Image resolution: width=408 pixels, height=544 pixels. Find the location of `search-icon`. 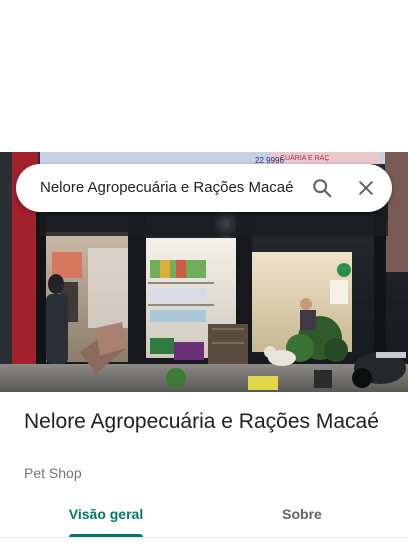

search-icon is located at coordinates (322, 188).